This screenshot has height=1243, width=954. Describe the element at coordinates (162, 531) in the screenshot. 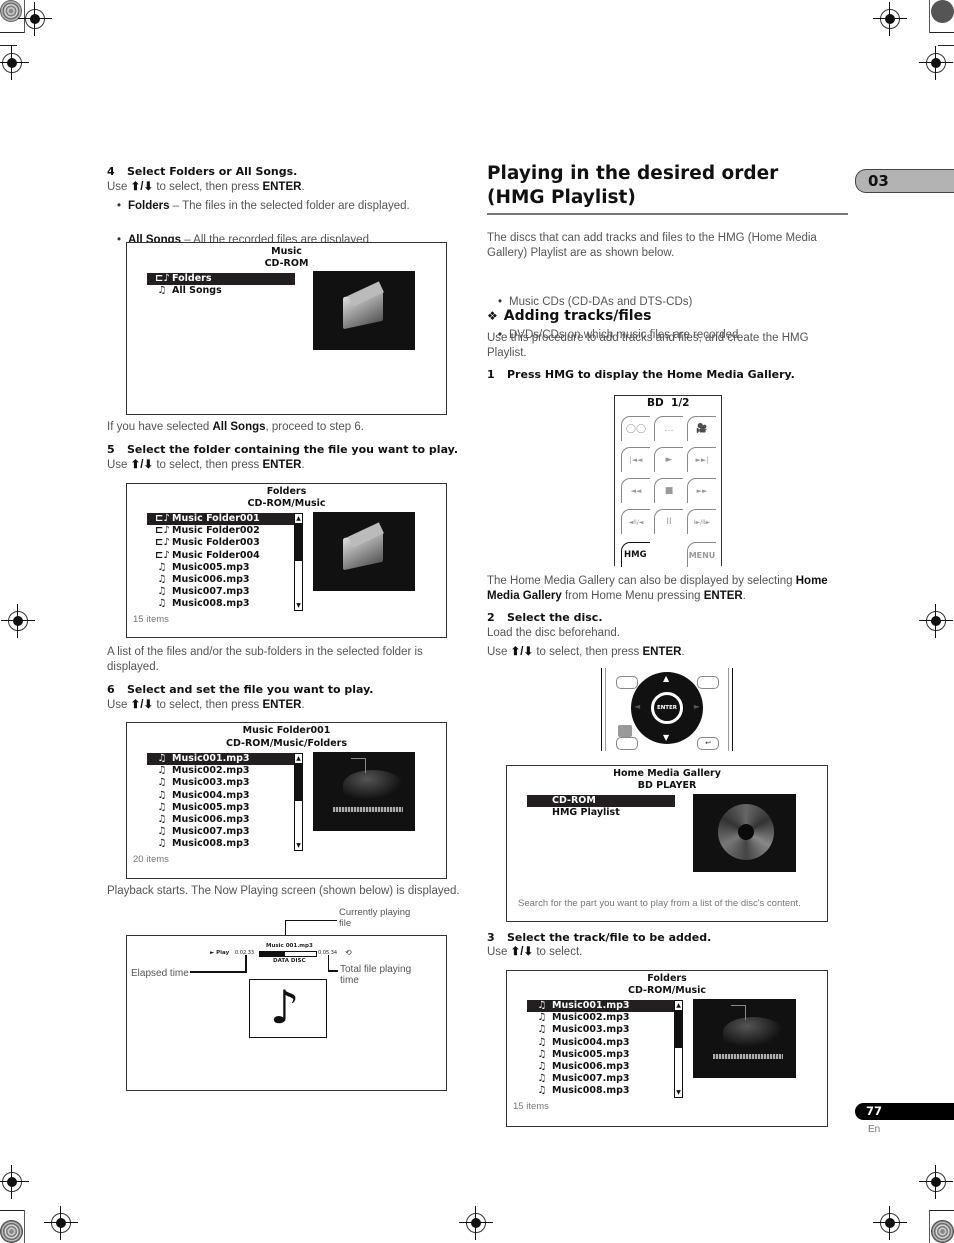

I see `folder-music-icon: ⊏♪` at that location.